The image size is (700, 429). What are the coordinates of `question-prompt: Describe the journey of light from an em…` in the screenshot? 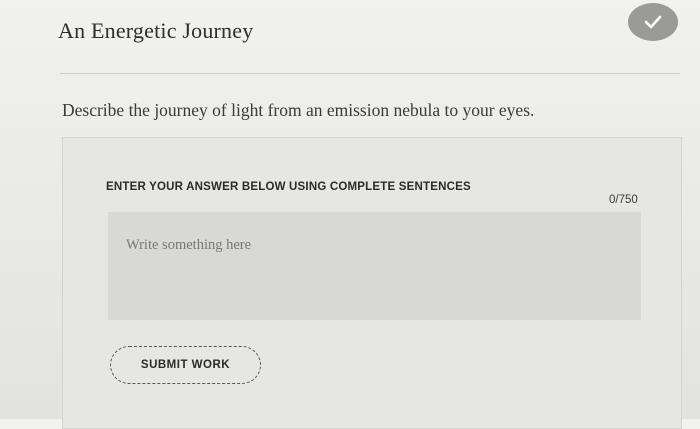 It's located at (298, 110).